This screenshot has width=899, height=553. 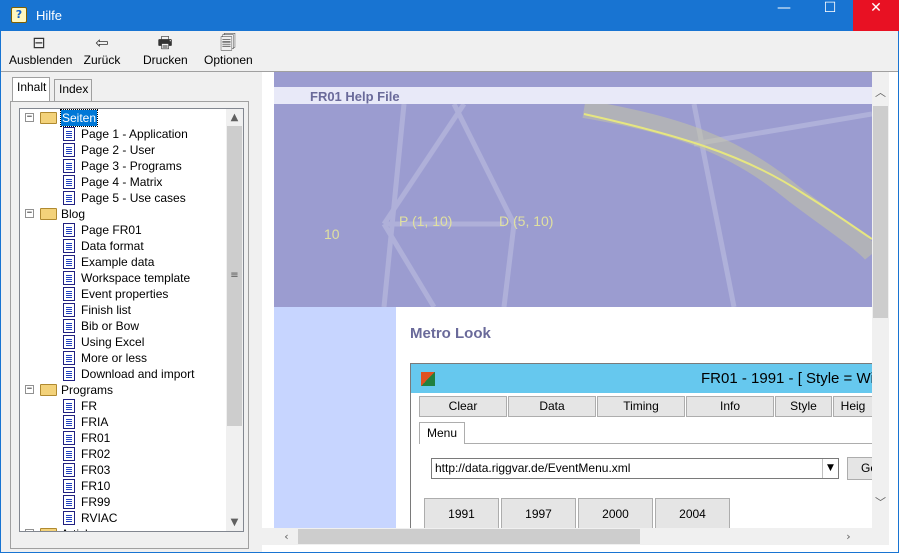 What do you see at coordinates (124, 278) in the screenshot?
I see `tree-item: Workspace template` at bounding box center [124, 278].